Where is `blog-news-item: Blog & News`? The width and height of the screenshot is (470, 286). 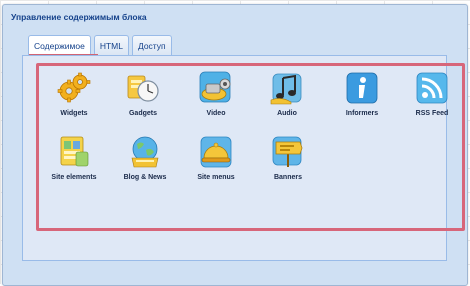 blog-news-item: Blog & News is located at coordinates (145, 164).